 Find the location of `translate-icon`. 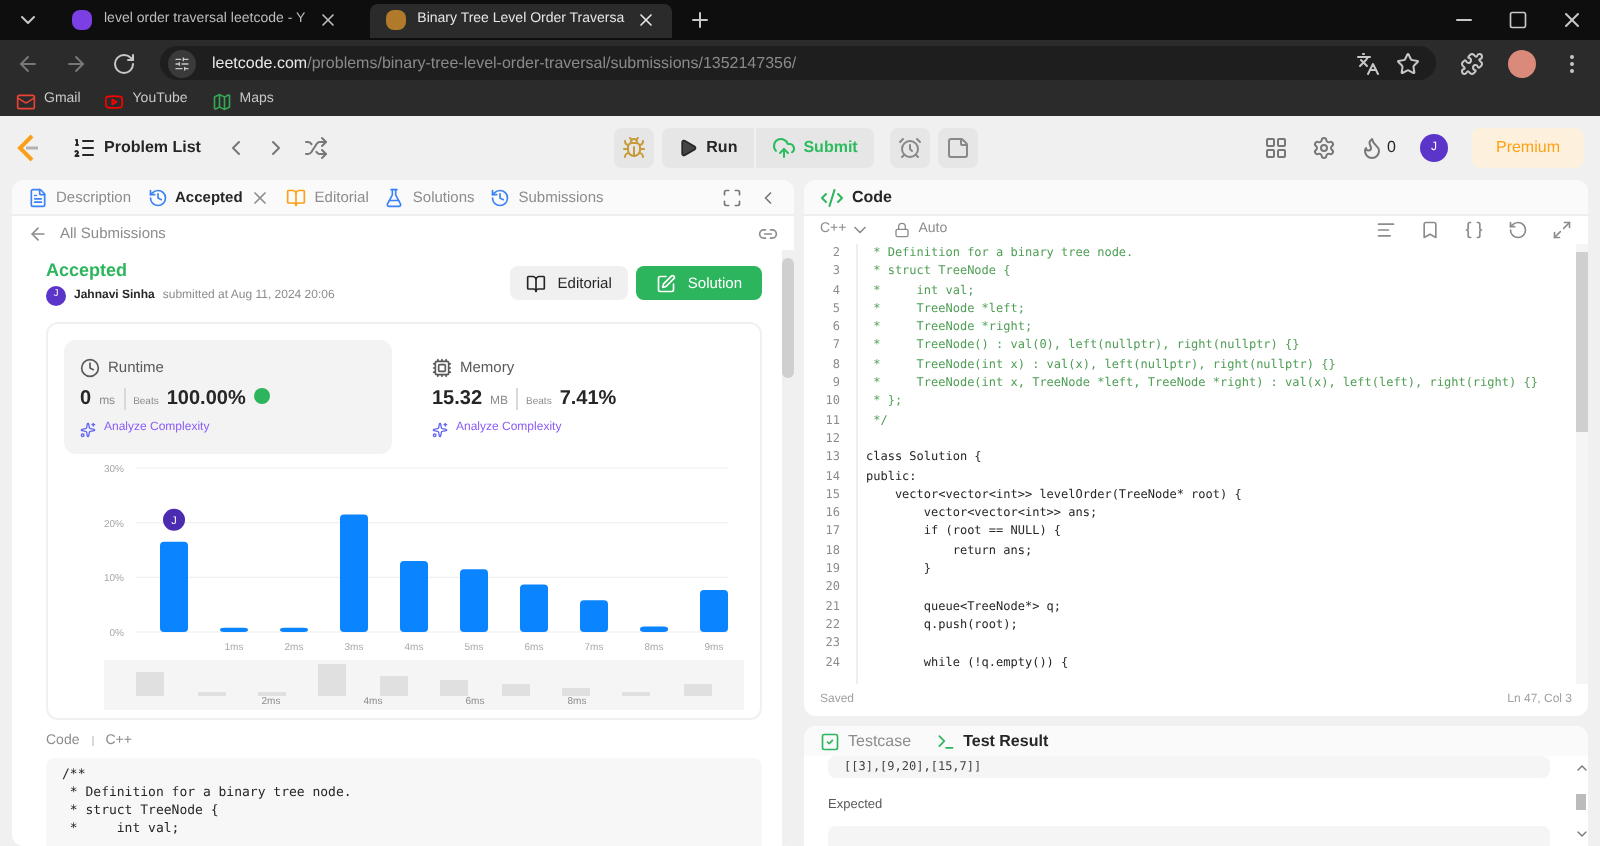

translate-icon is located at coordinates (1368, 63).